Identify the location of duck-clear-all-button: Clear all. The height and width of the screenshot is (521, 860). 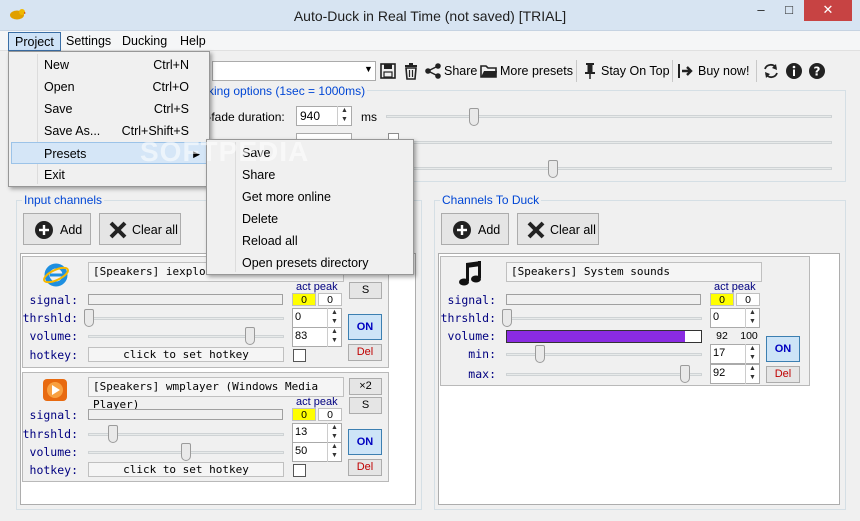
(558, 229).